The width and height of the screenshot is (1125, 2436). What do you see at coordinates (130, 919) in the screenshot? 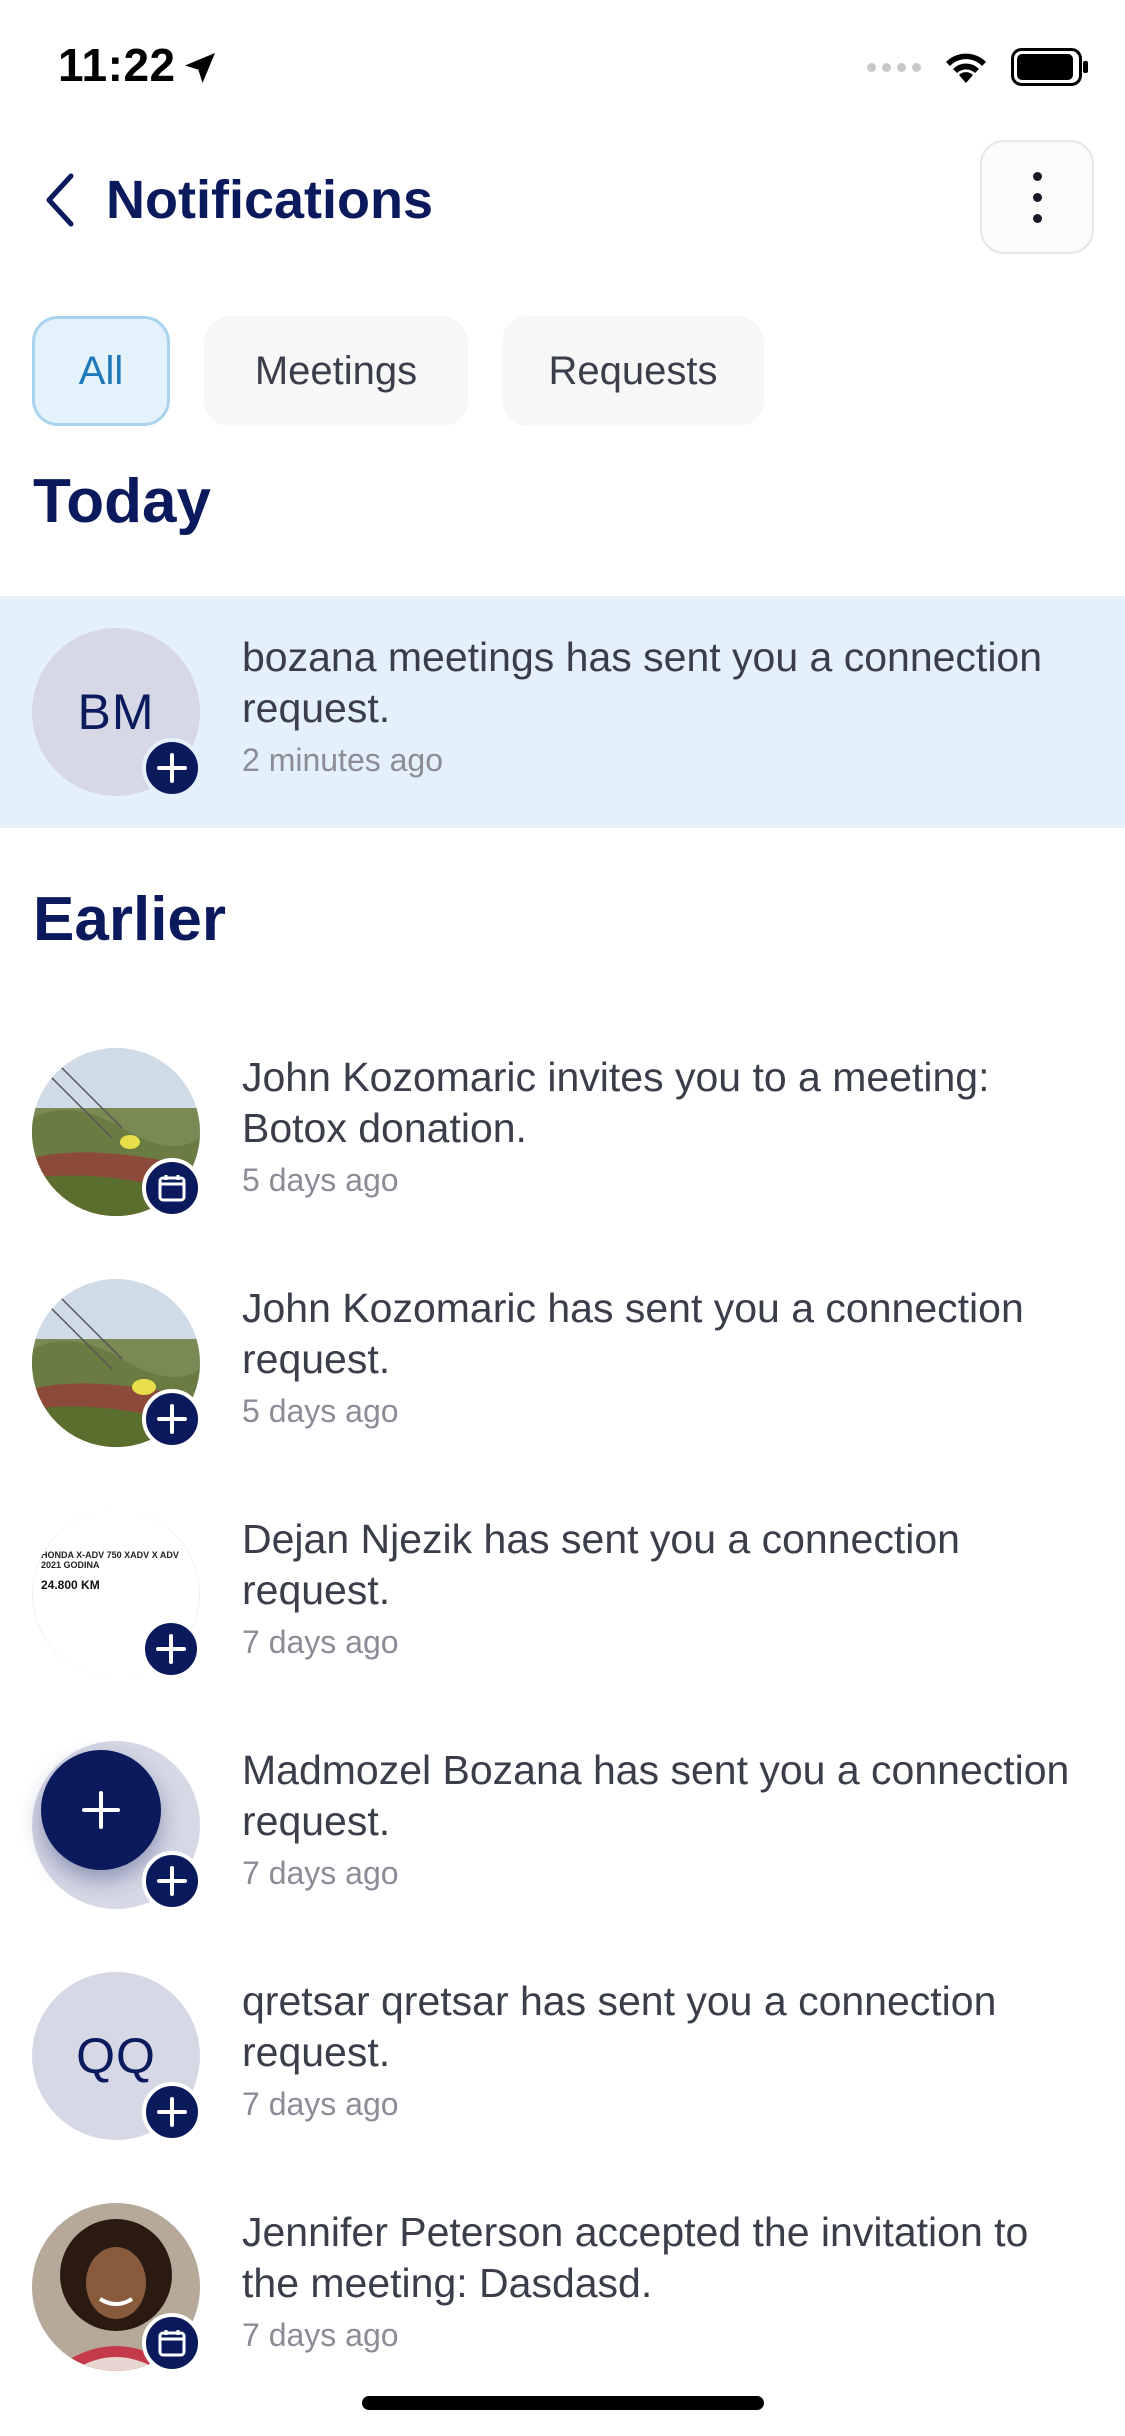
I see `section-title-earlier: Earlier` at bounding box center [130, 919].